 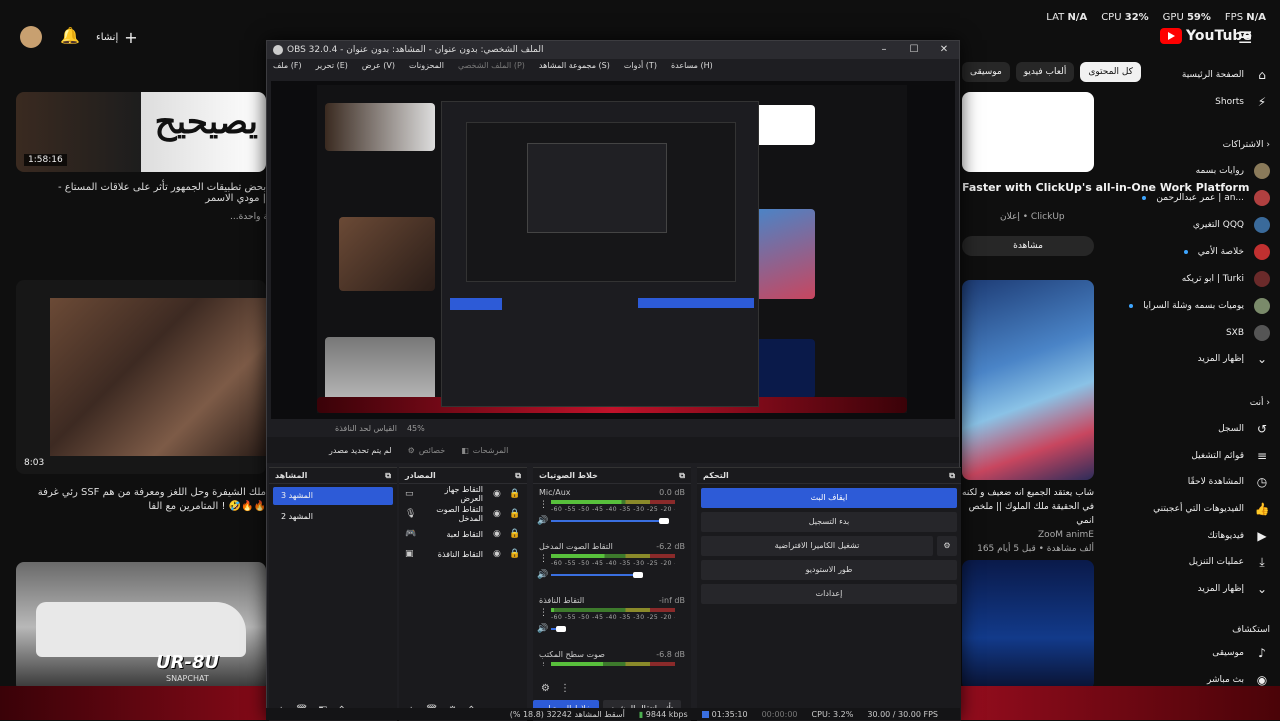 What do you see at coordinates (1244, 429) in the screenshot?
I see `sidebar-item-history: السجل ↺` at bounding box center [1244, 429].